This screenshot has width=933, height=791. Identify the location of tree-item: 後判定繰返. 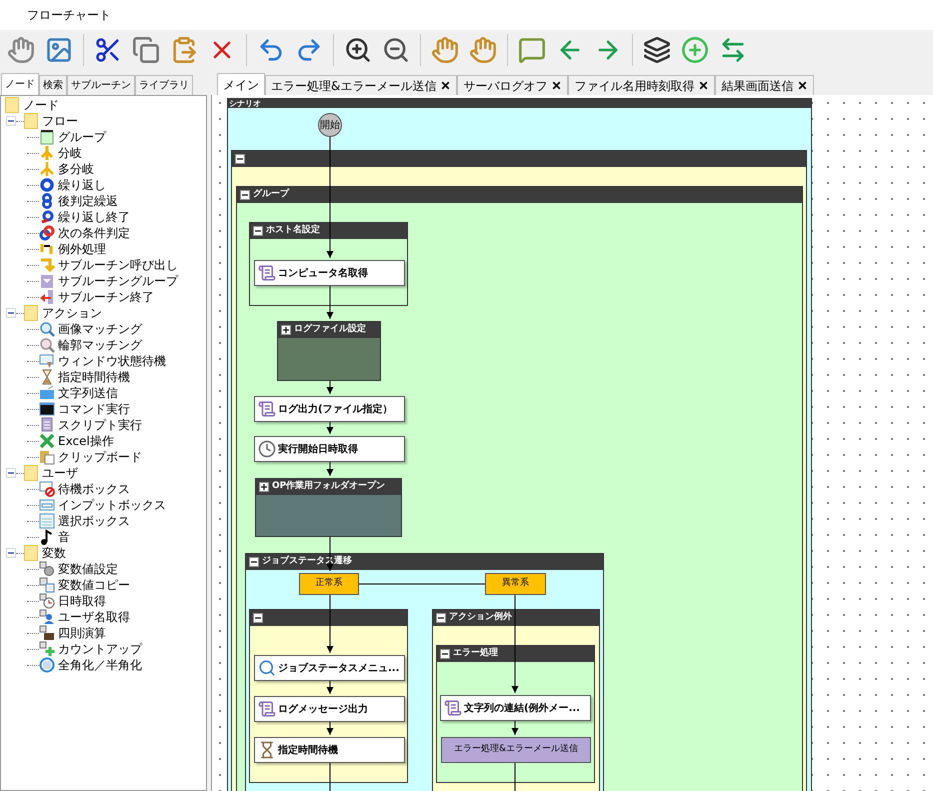
(88, 201).